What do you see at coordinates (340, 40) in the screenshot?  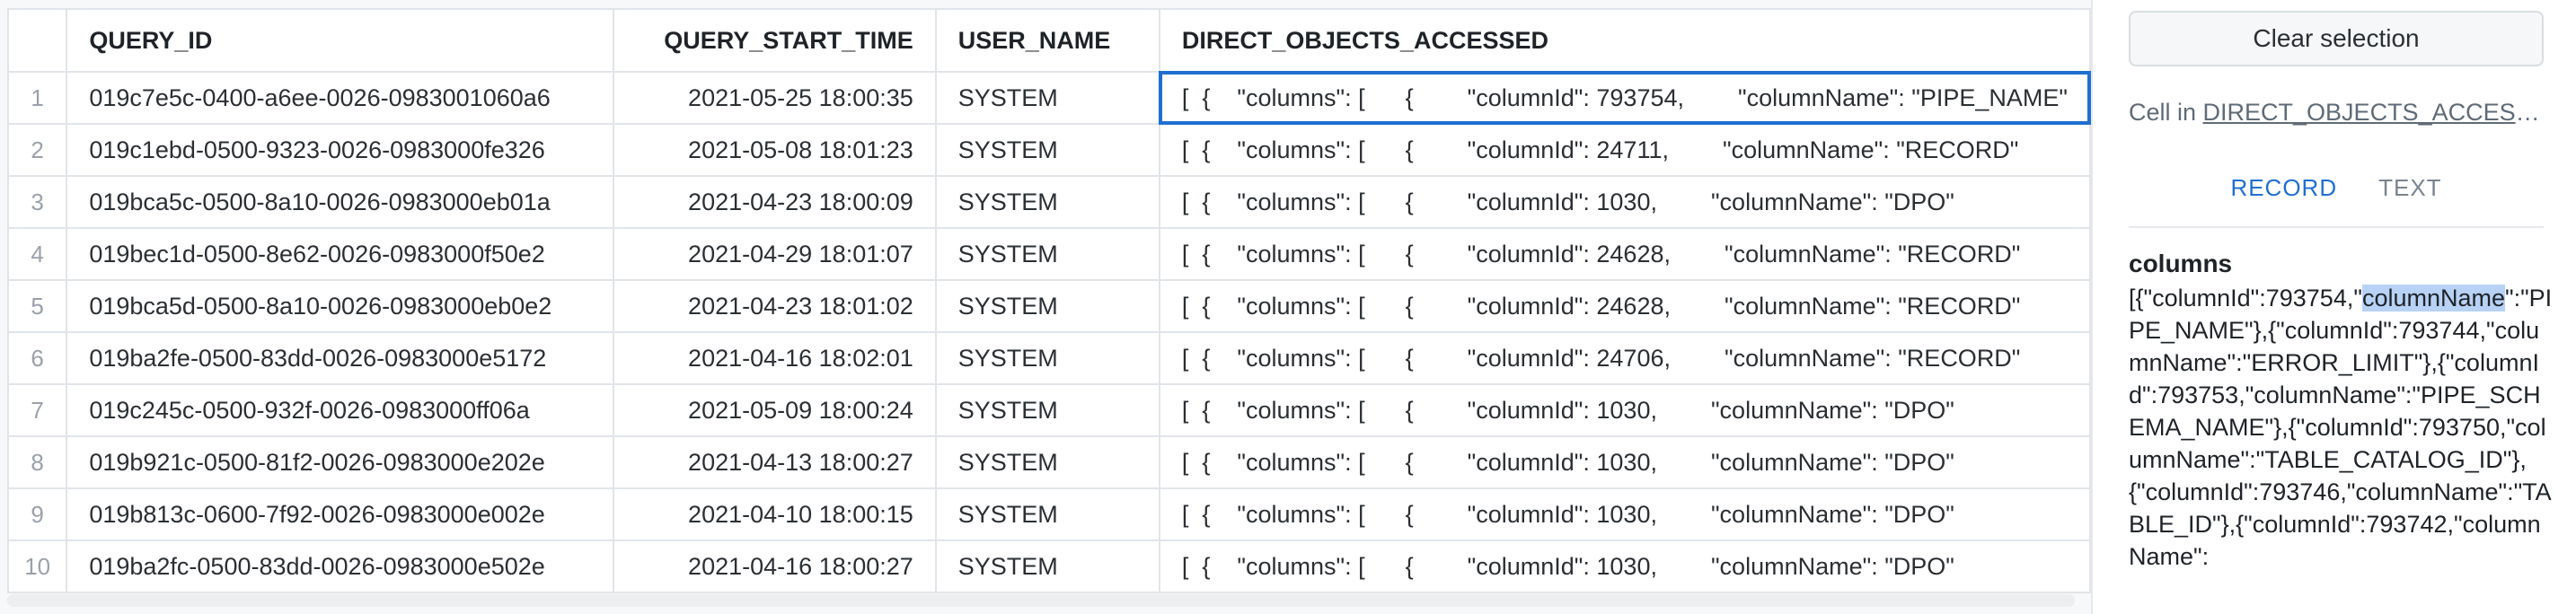 I see `header-query-id: QUERY_ID` at bounding box center [340, 40].